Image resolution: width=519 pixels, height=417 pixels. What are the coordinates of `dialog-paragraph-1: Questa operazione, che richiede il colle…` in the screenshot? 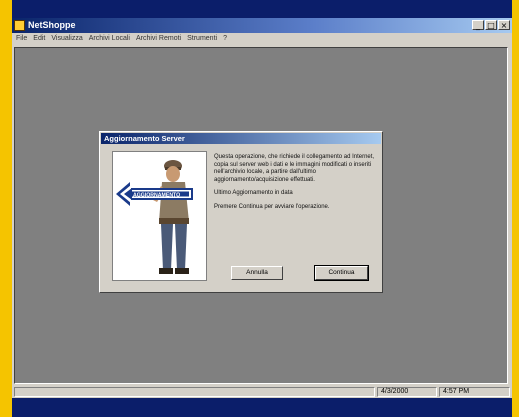 It's located at (294, 168).